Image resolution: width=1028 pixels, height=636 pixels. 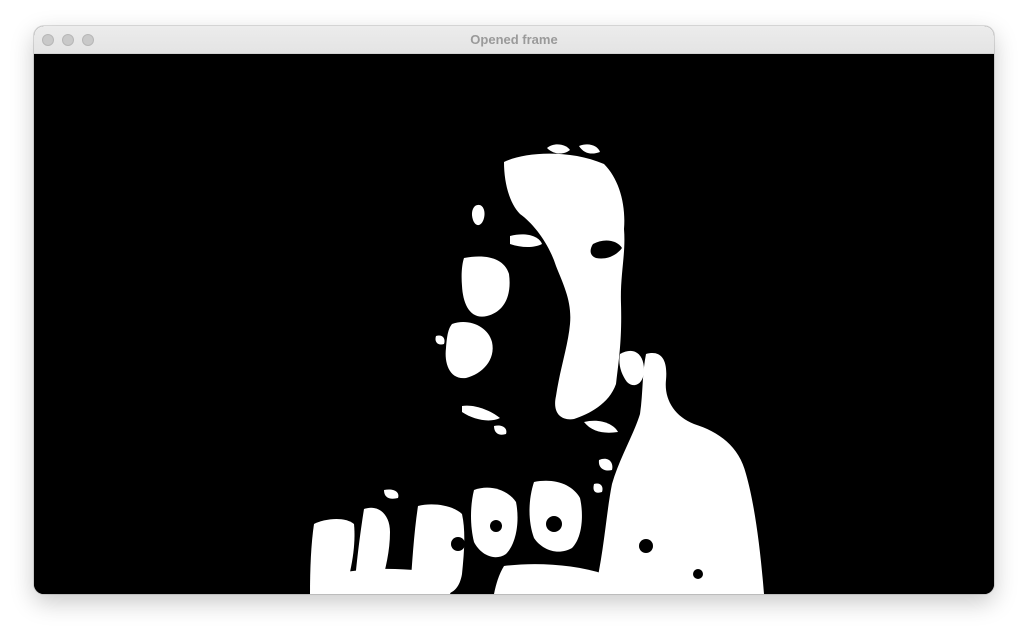 I want to click on title-bar: Opened frame, so click(x=514, y=40).